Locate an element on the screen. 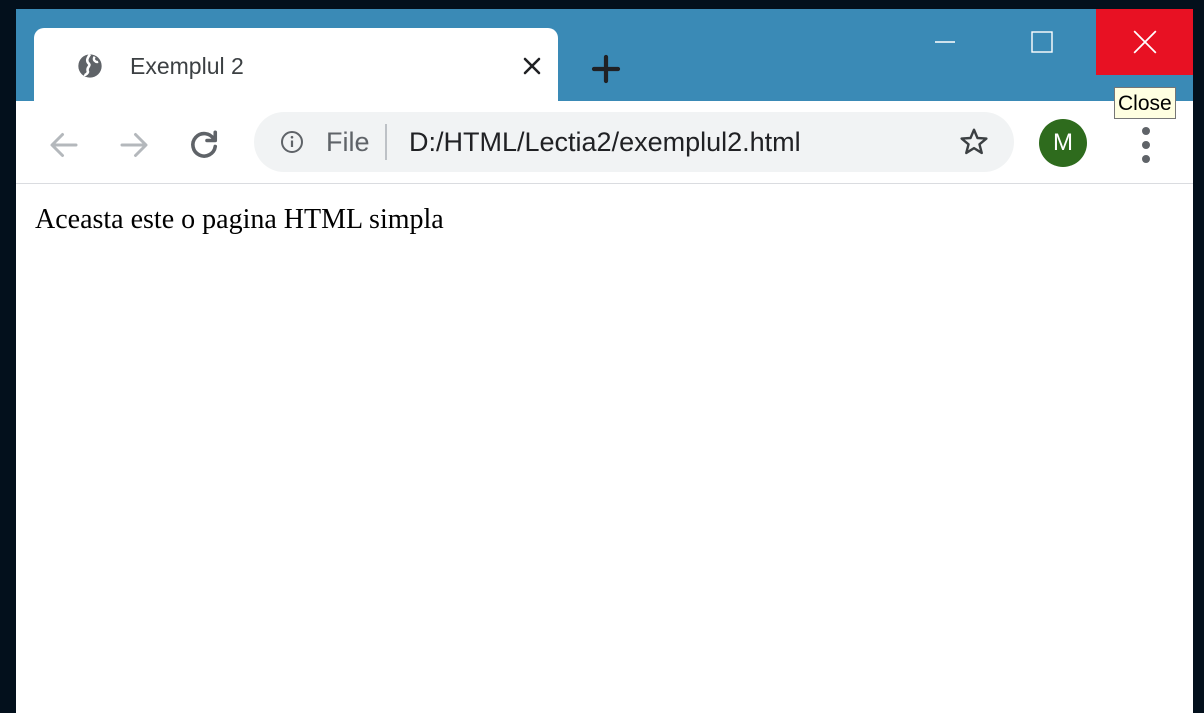 The width and height of the screenshot is (1204, 713). new-tab-icon is located at coordinates (606, 69).